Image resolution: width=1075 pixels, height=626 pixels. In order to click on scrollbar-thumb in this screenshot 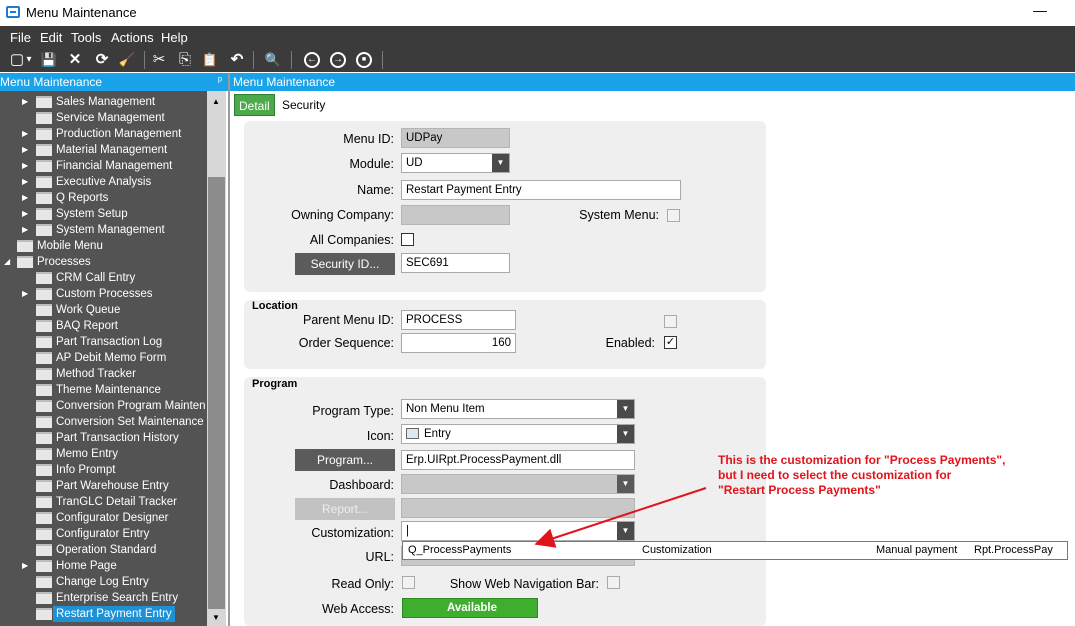, I will do `click(216, 393)`.